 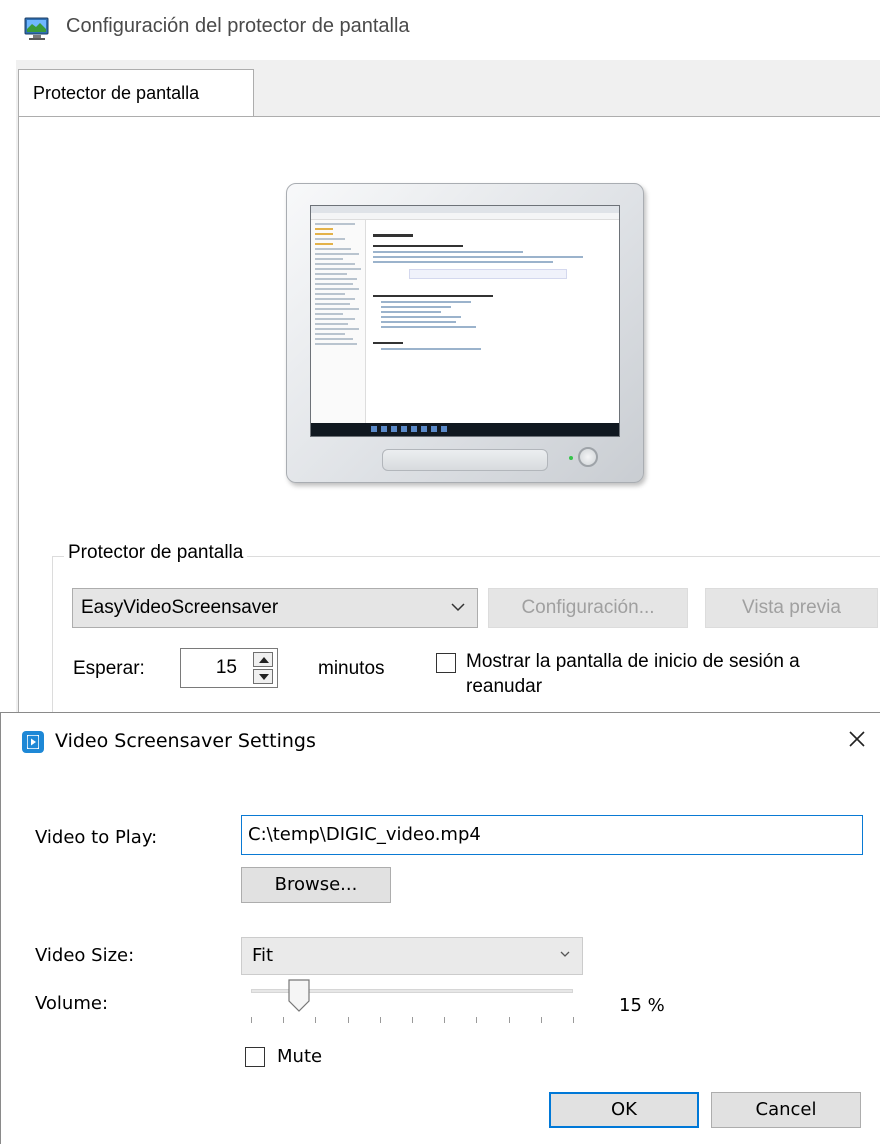 I want to click on screensaver-group-box, so click(x=466, y=641).